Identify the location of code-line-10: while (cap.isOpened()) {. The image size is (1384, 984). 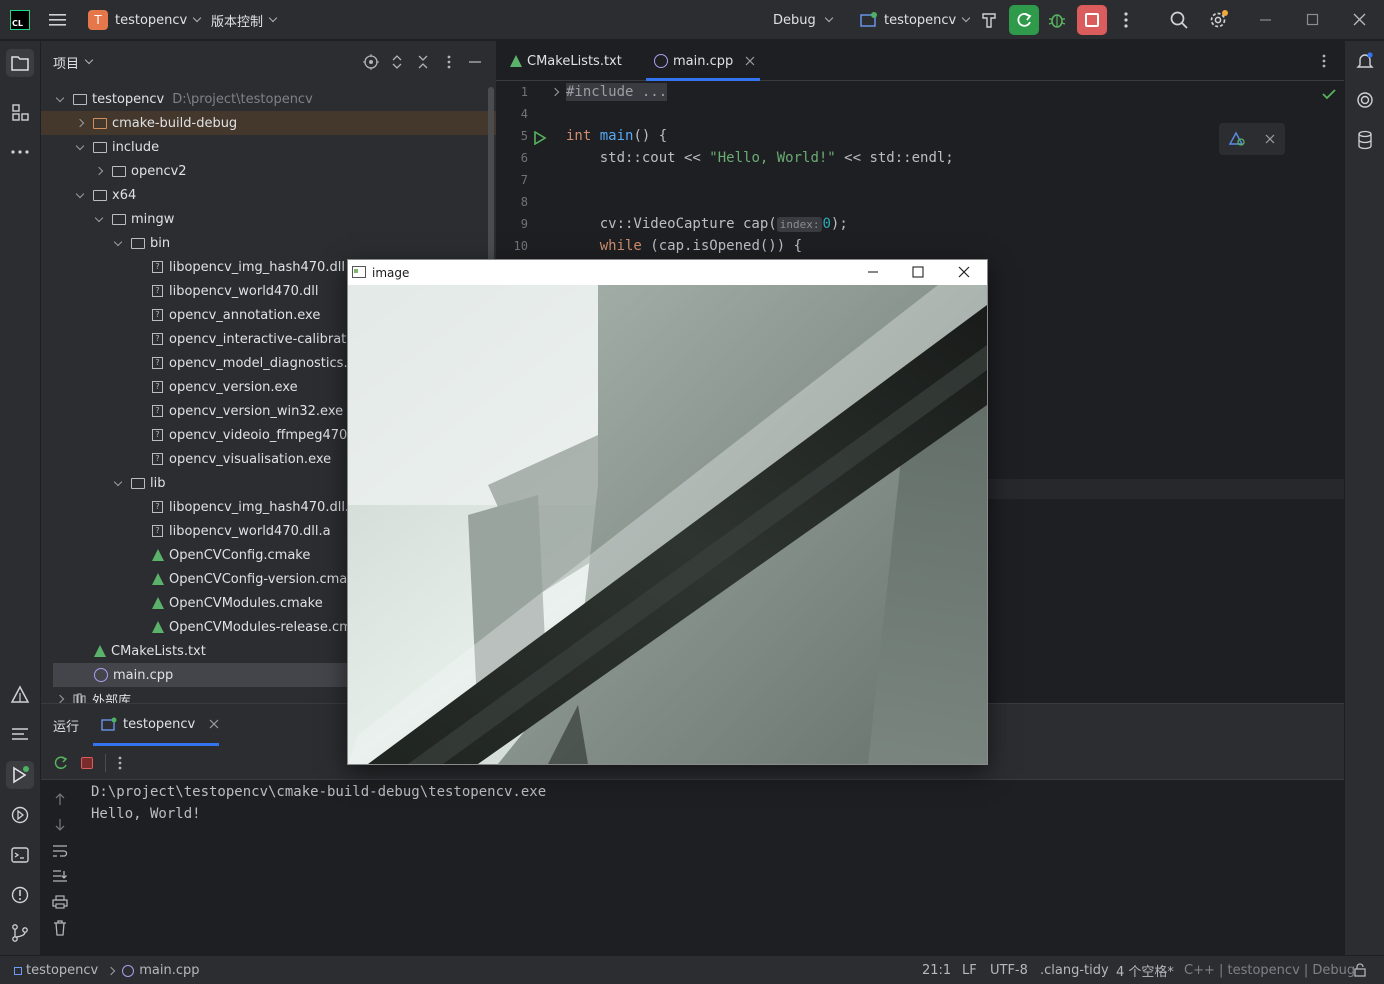
(684, 246).